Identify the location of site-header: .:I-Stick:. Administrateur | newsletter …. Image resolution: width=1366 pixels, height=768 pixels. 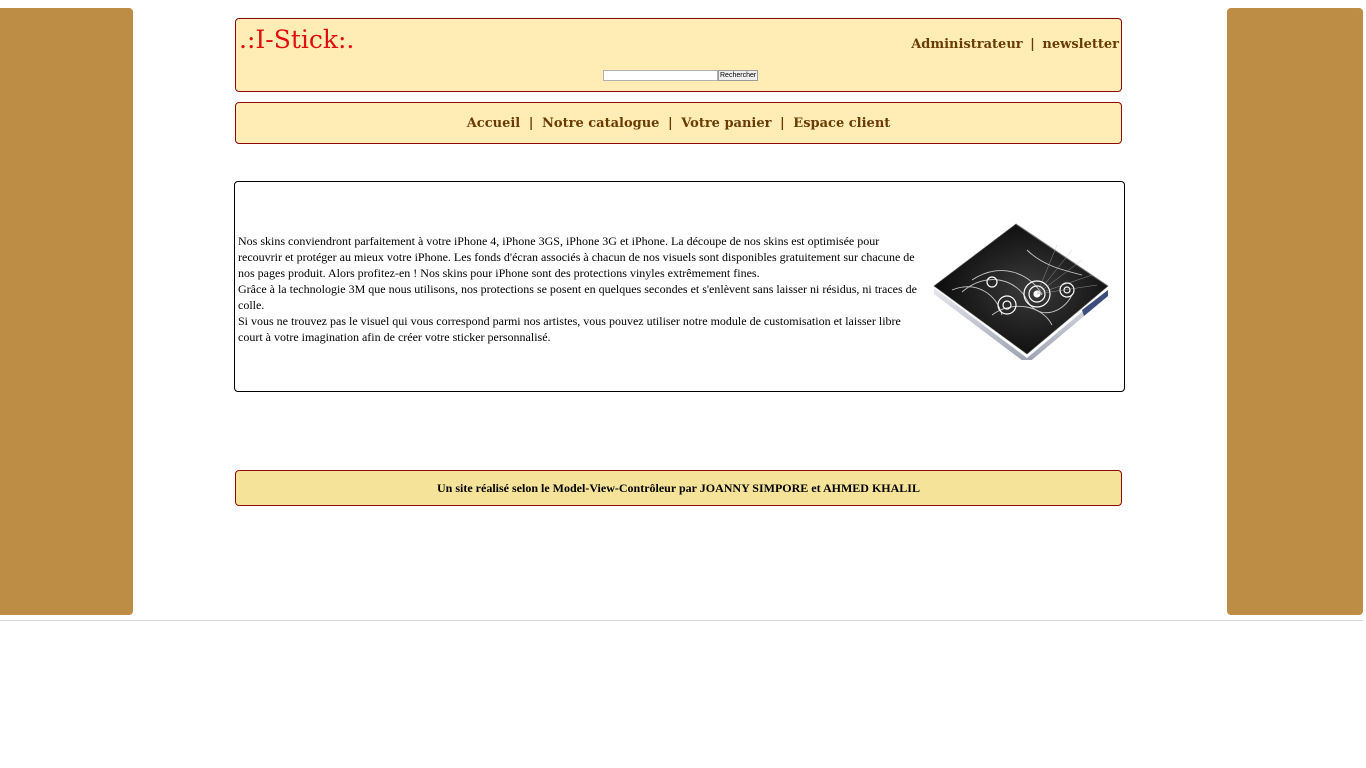
(678, 55).